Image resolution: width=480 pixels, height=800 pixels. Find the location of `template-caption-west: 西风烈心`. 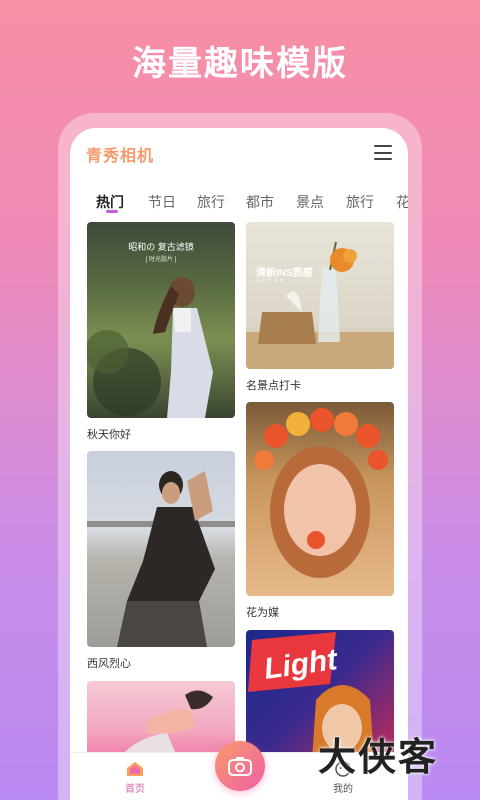

template-caption-west: 西风烈心 is located at coordinates (109, 664).